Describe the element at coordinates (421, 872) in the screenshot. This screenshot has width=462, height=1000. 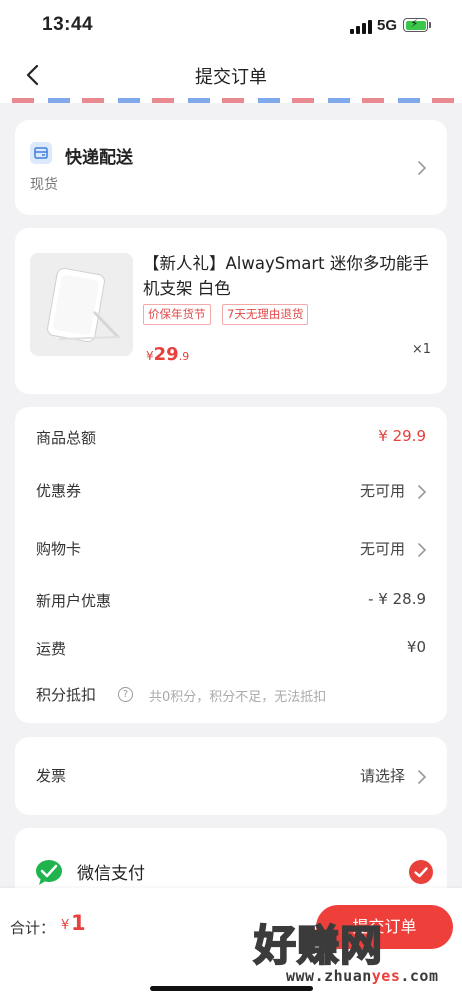
I see `check-circle-icon` at that location.